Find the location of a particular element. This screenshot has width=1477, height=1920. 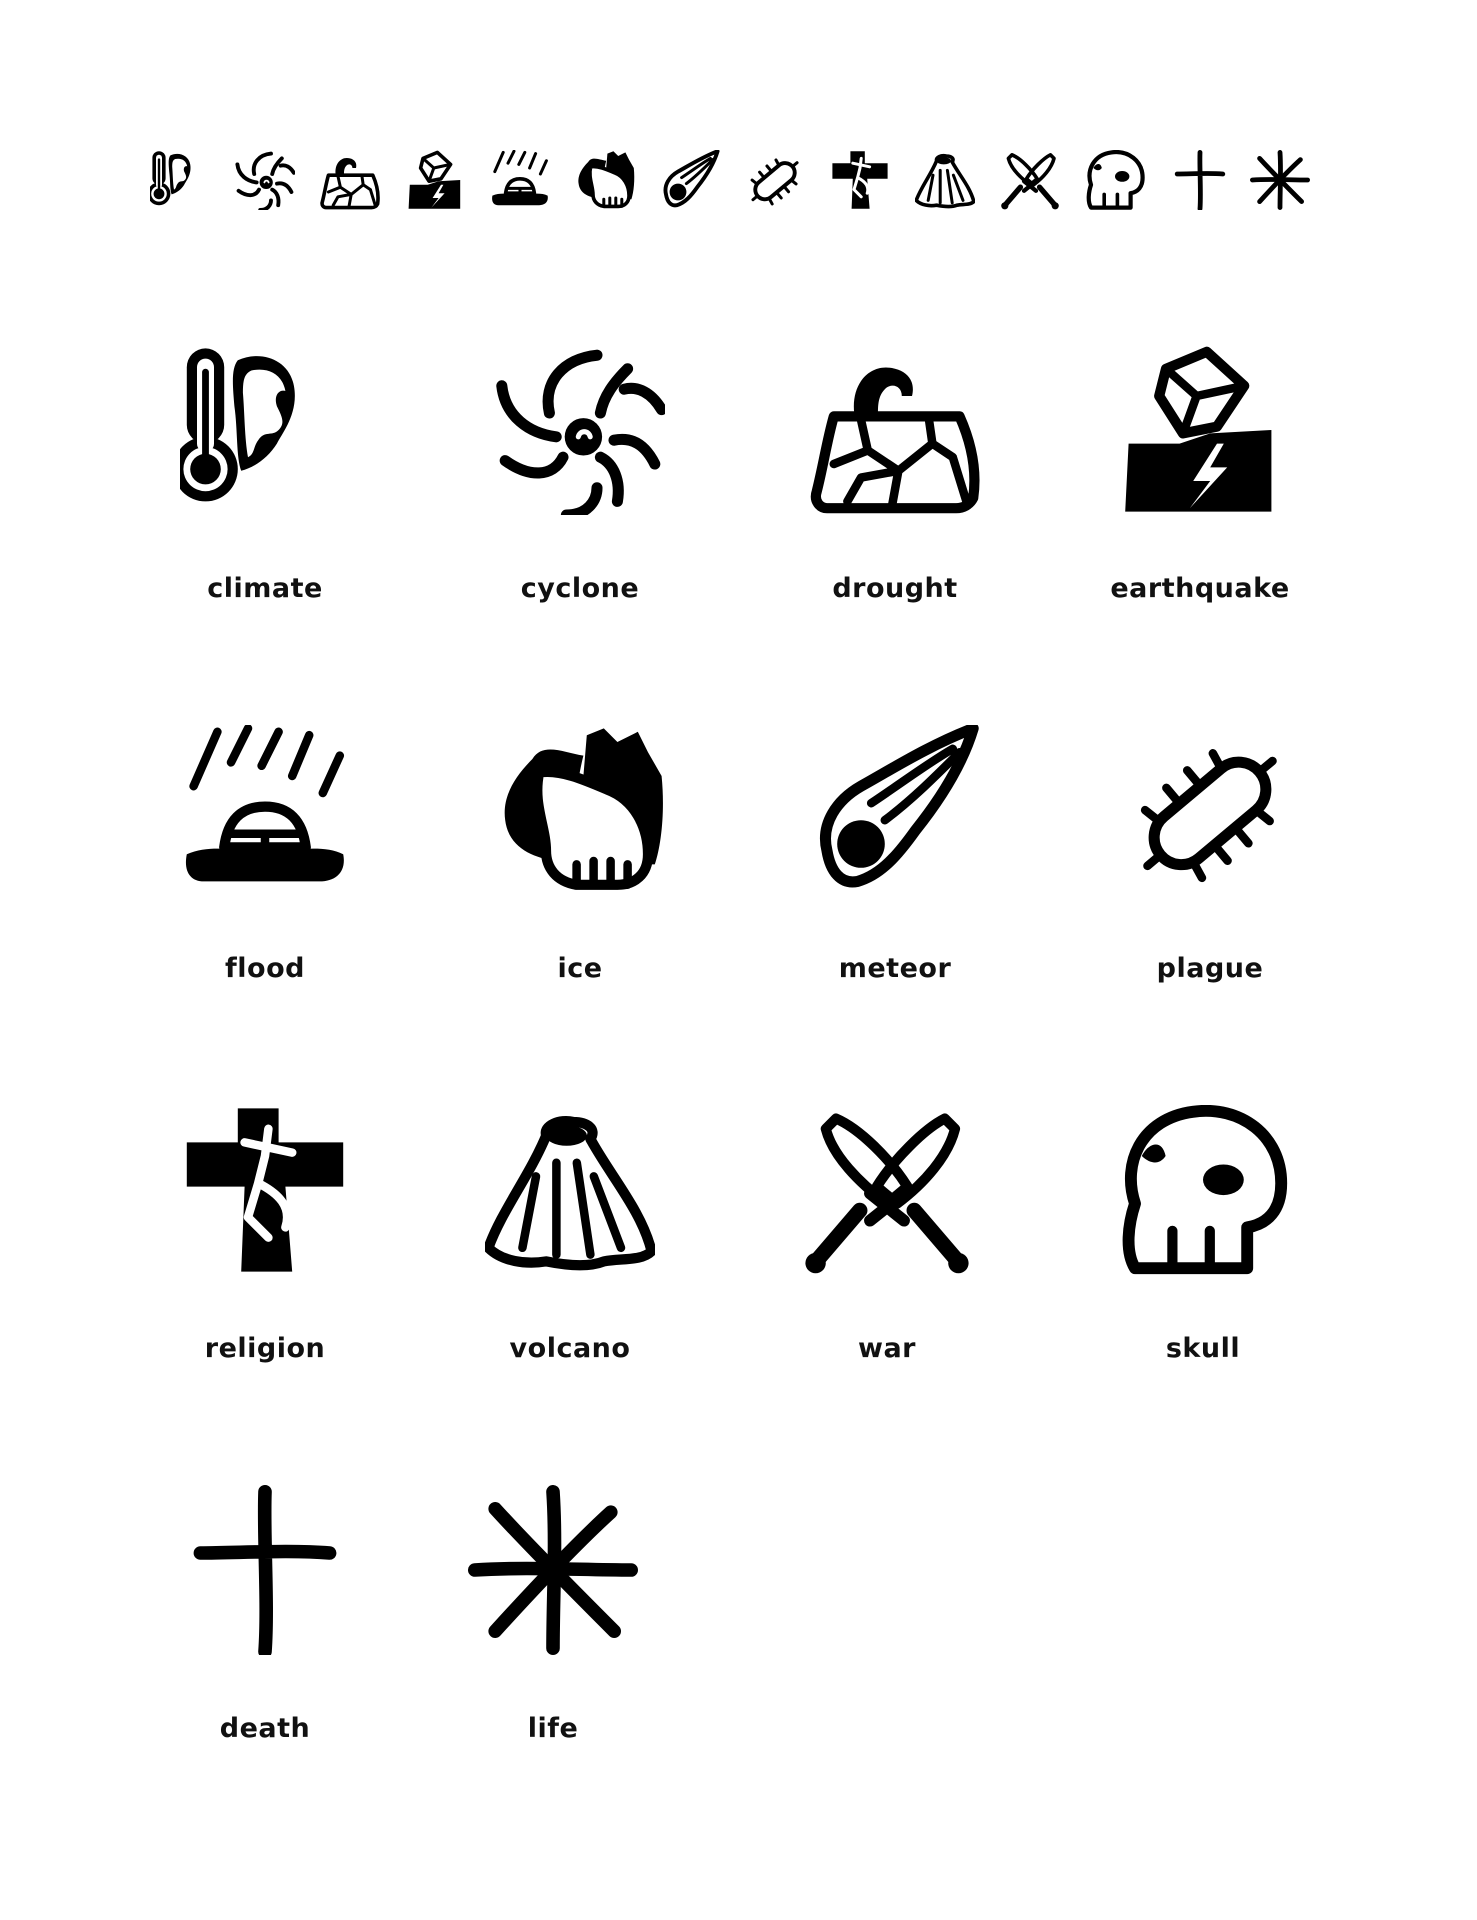

icon-label: religion is located at coordinates (265, 1348).